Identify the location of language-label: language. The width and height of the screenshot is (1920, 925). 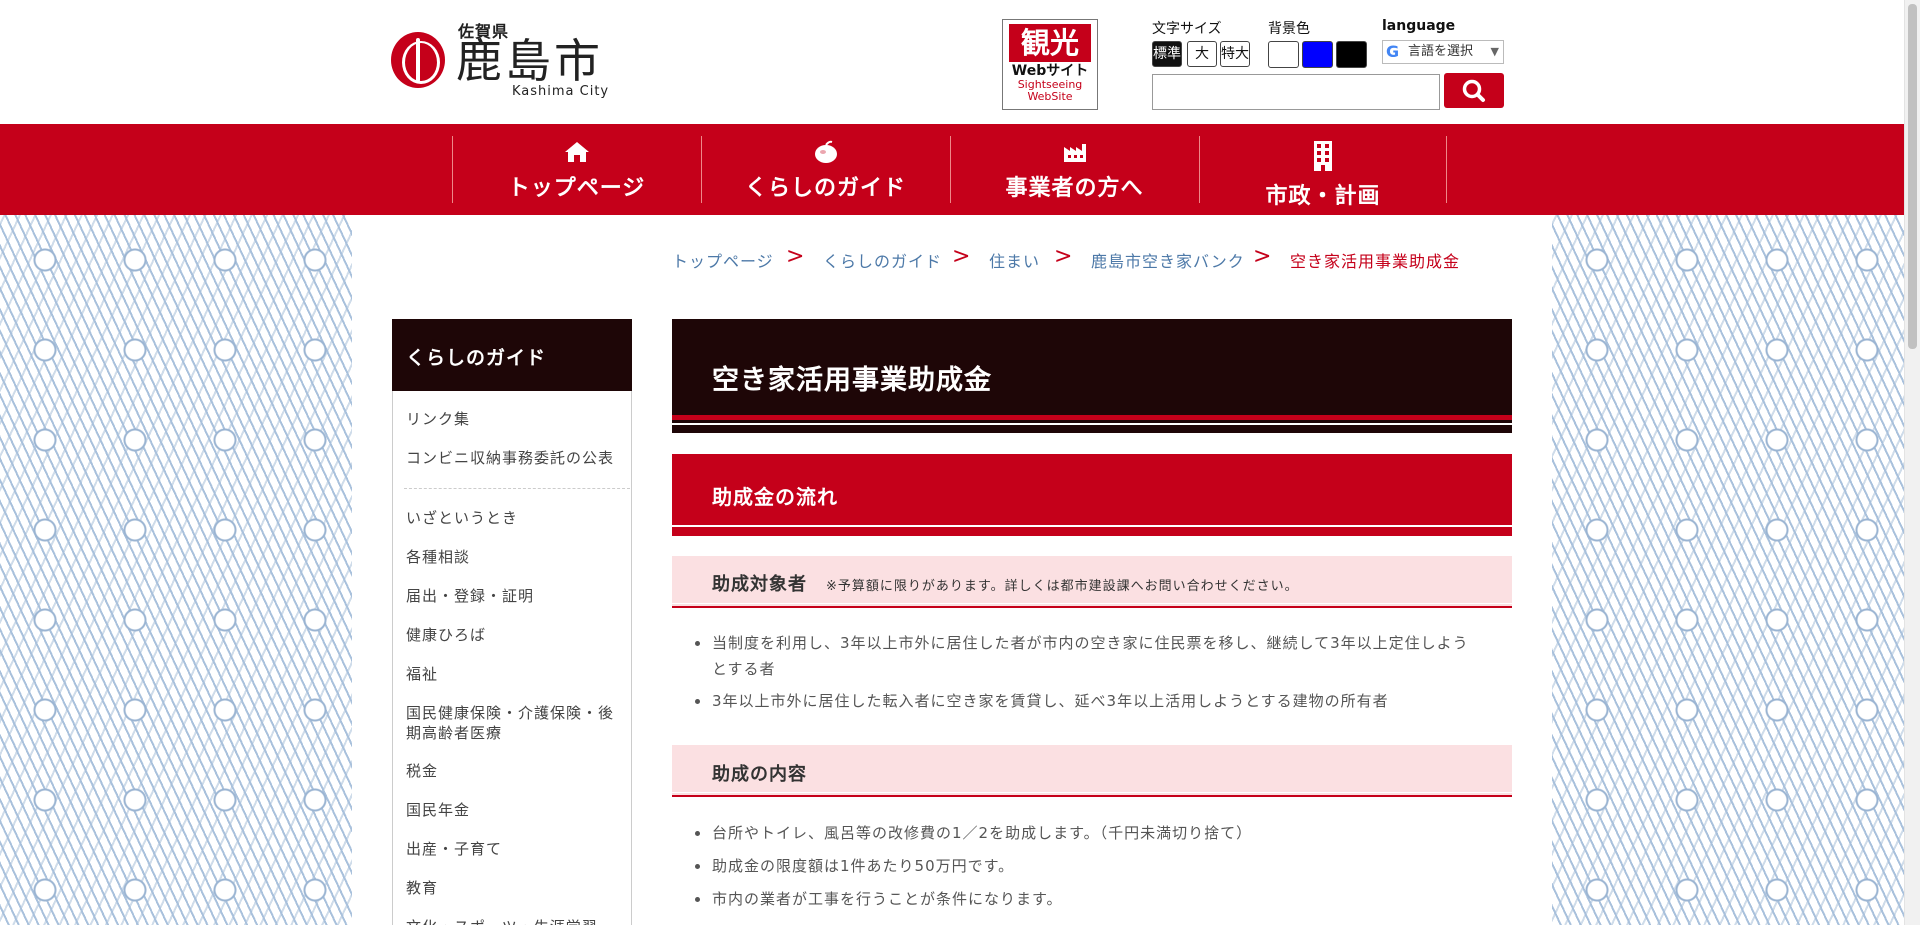
(1419, 26).